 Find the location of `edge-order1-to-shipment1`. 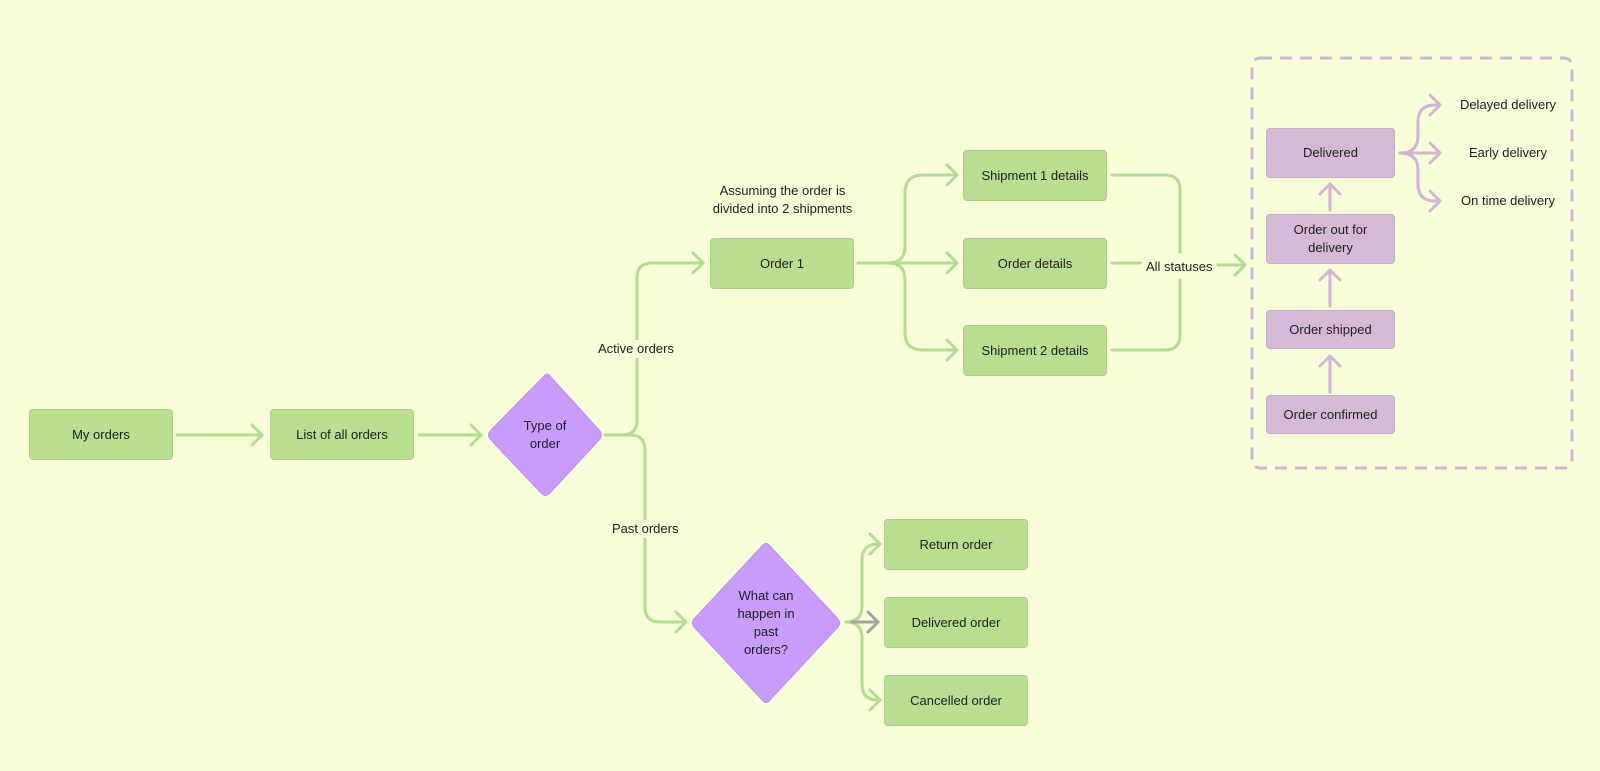

edge-order1-to-shipment1 is located at coordinates (922, 219).